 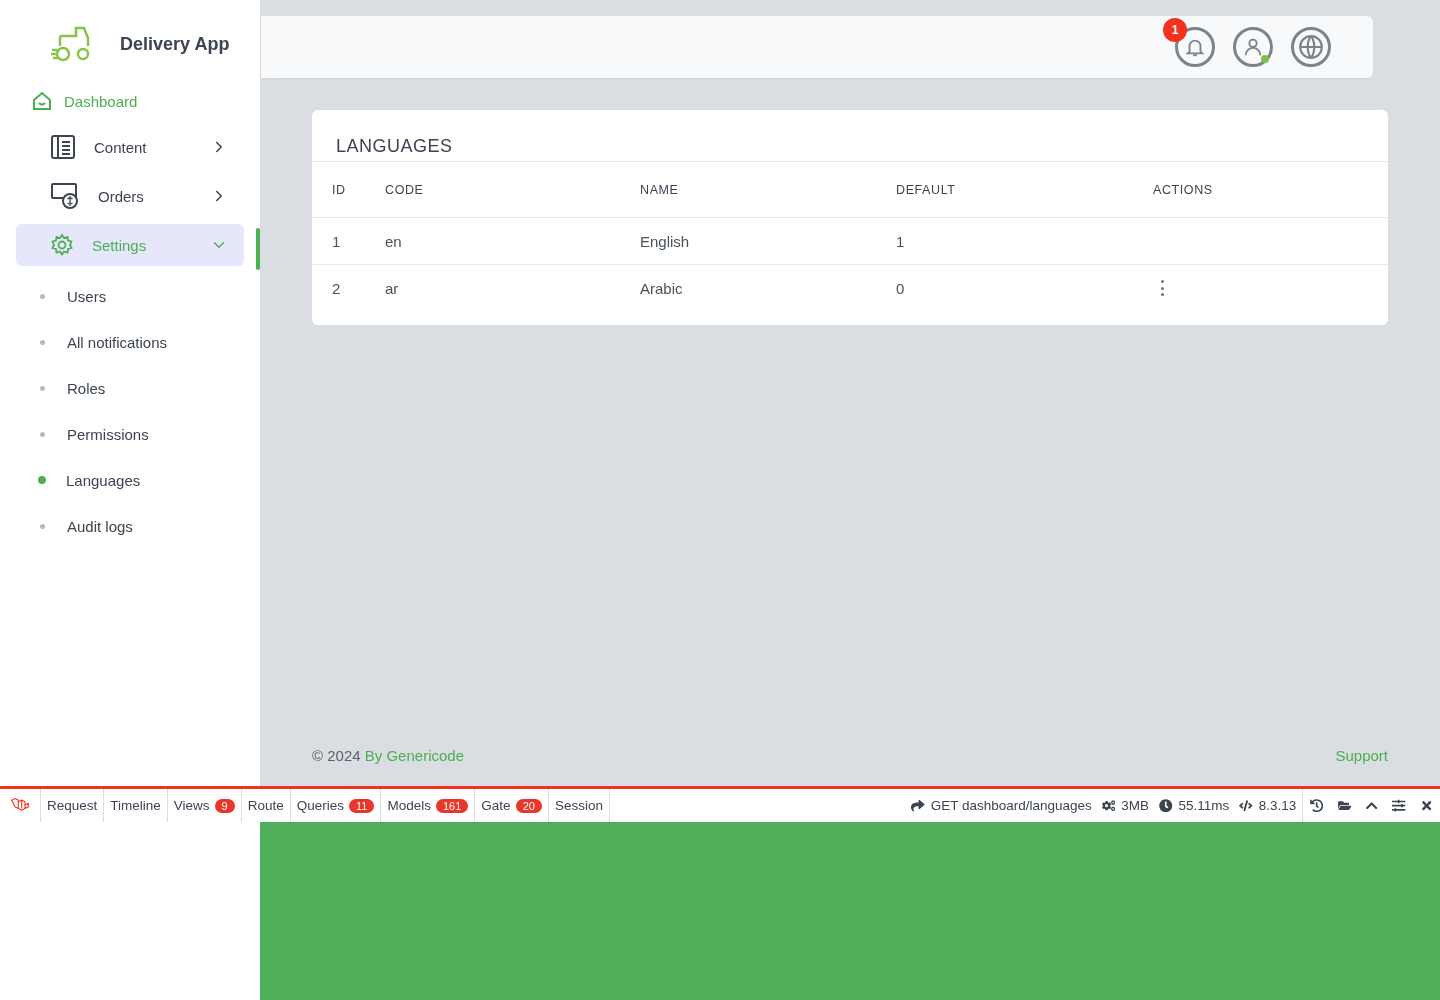 I want to click on user-icon, so click(x=1253, y=47).